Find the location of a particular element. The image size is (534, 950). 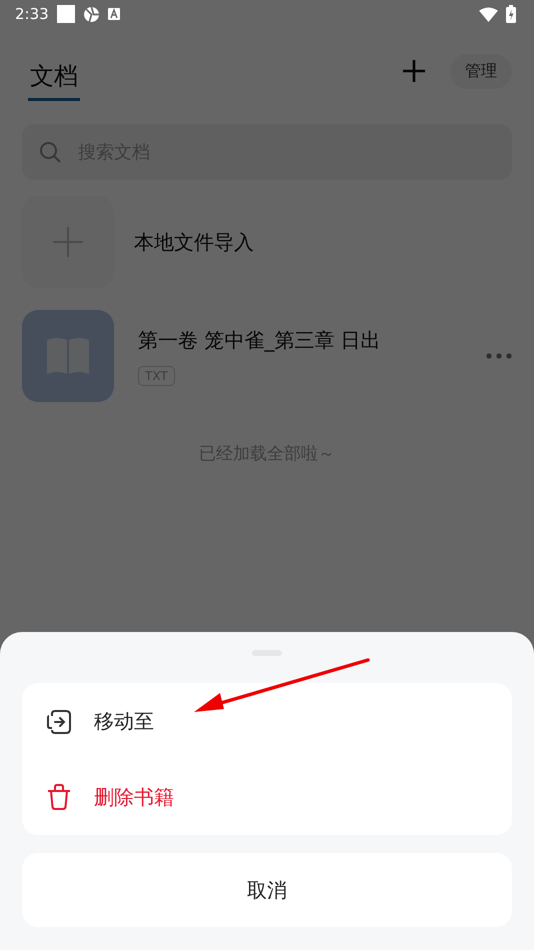

more-icon is located at coordinates (499, 356).